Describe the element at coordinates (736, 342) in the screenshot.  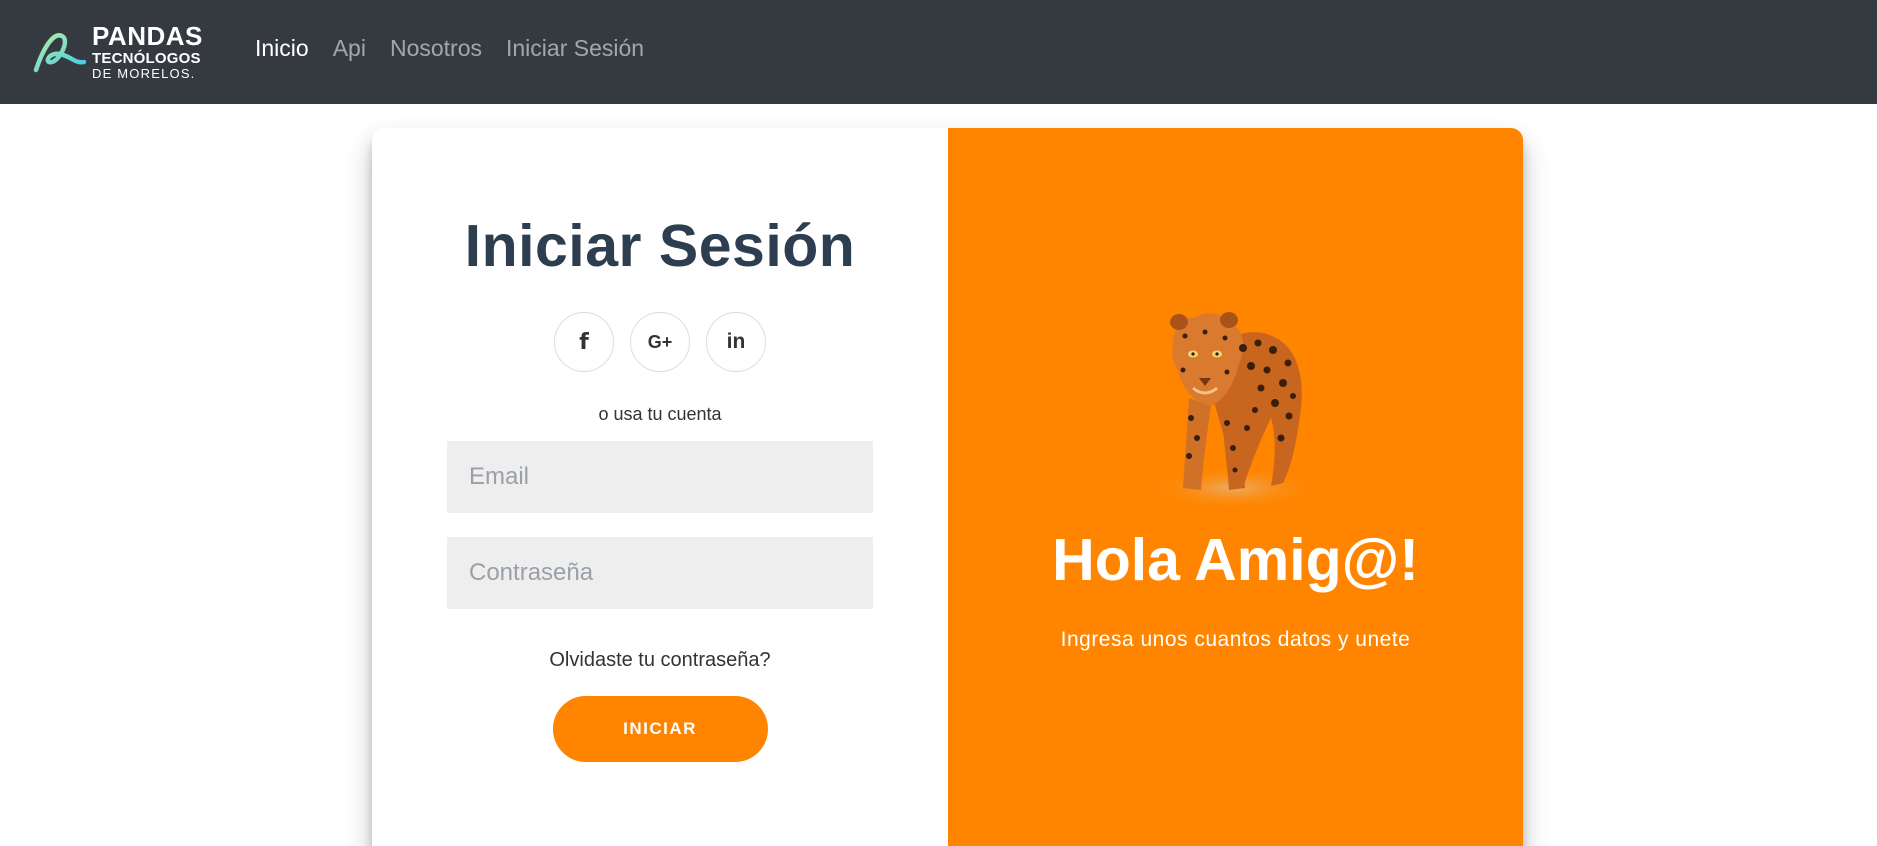
I see `linkedin-icon: in` at that location.